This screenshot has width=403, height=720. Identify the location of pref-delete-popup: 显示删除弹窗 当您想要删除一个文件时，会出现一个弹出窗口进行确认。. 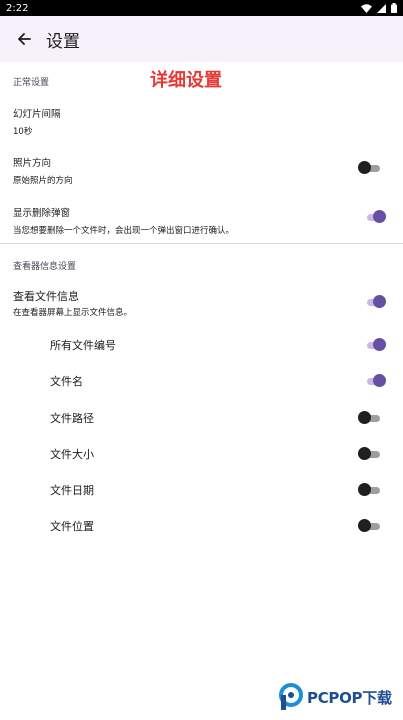
(202, 220).